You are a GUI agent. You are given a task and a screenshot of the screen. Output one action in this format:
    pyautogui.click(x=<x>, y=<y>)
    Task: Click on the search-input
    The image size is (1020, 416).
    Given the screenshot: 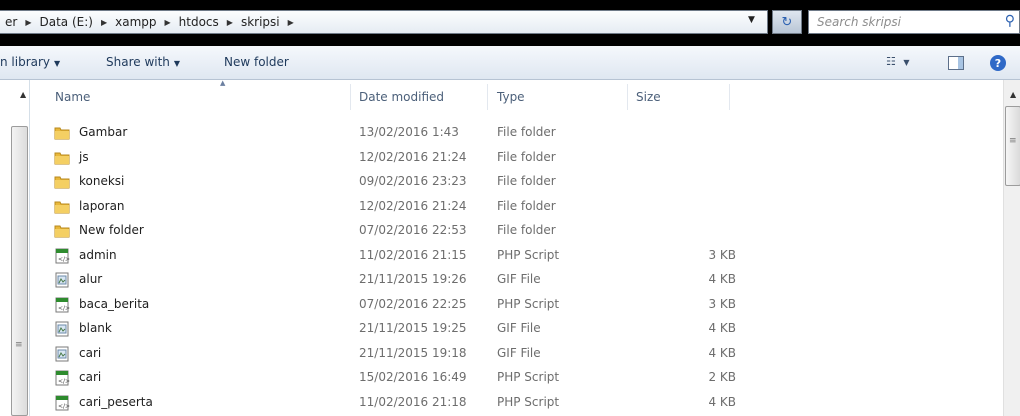 What is the action you would take?
    pyautogui.click(x=907, y=22)
    